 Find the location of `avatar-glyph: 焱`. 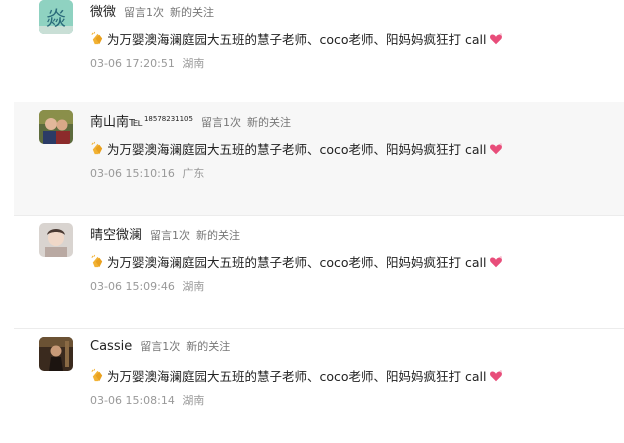

avatar-glyph: 焱 is located at coordinates (56, 18).